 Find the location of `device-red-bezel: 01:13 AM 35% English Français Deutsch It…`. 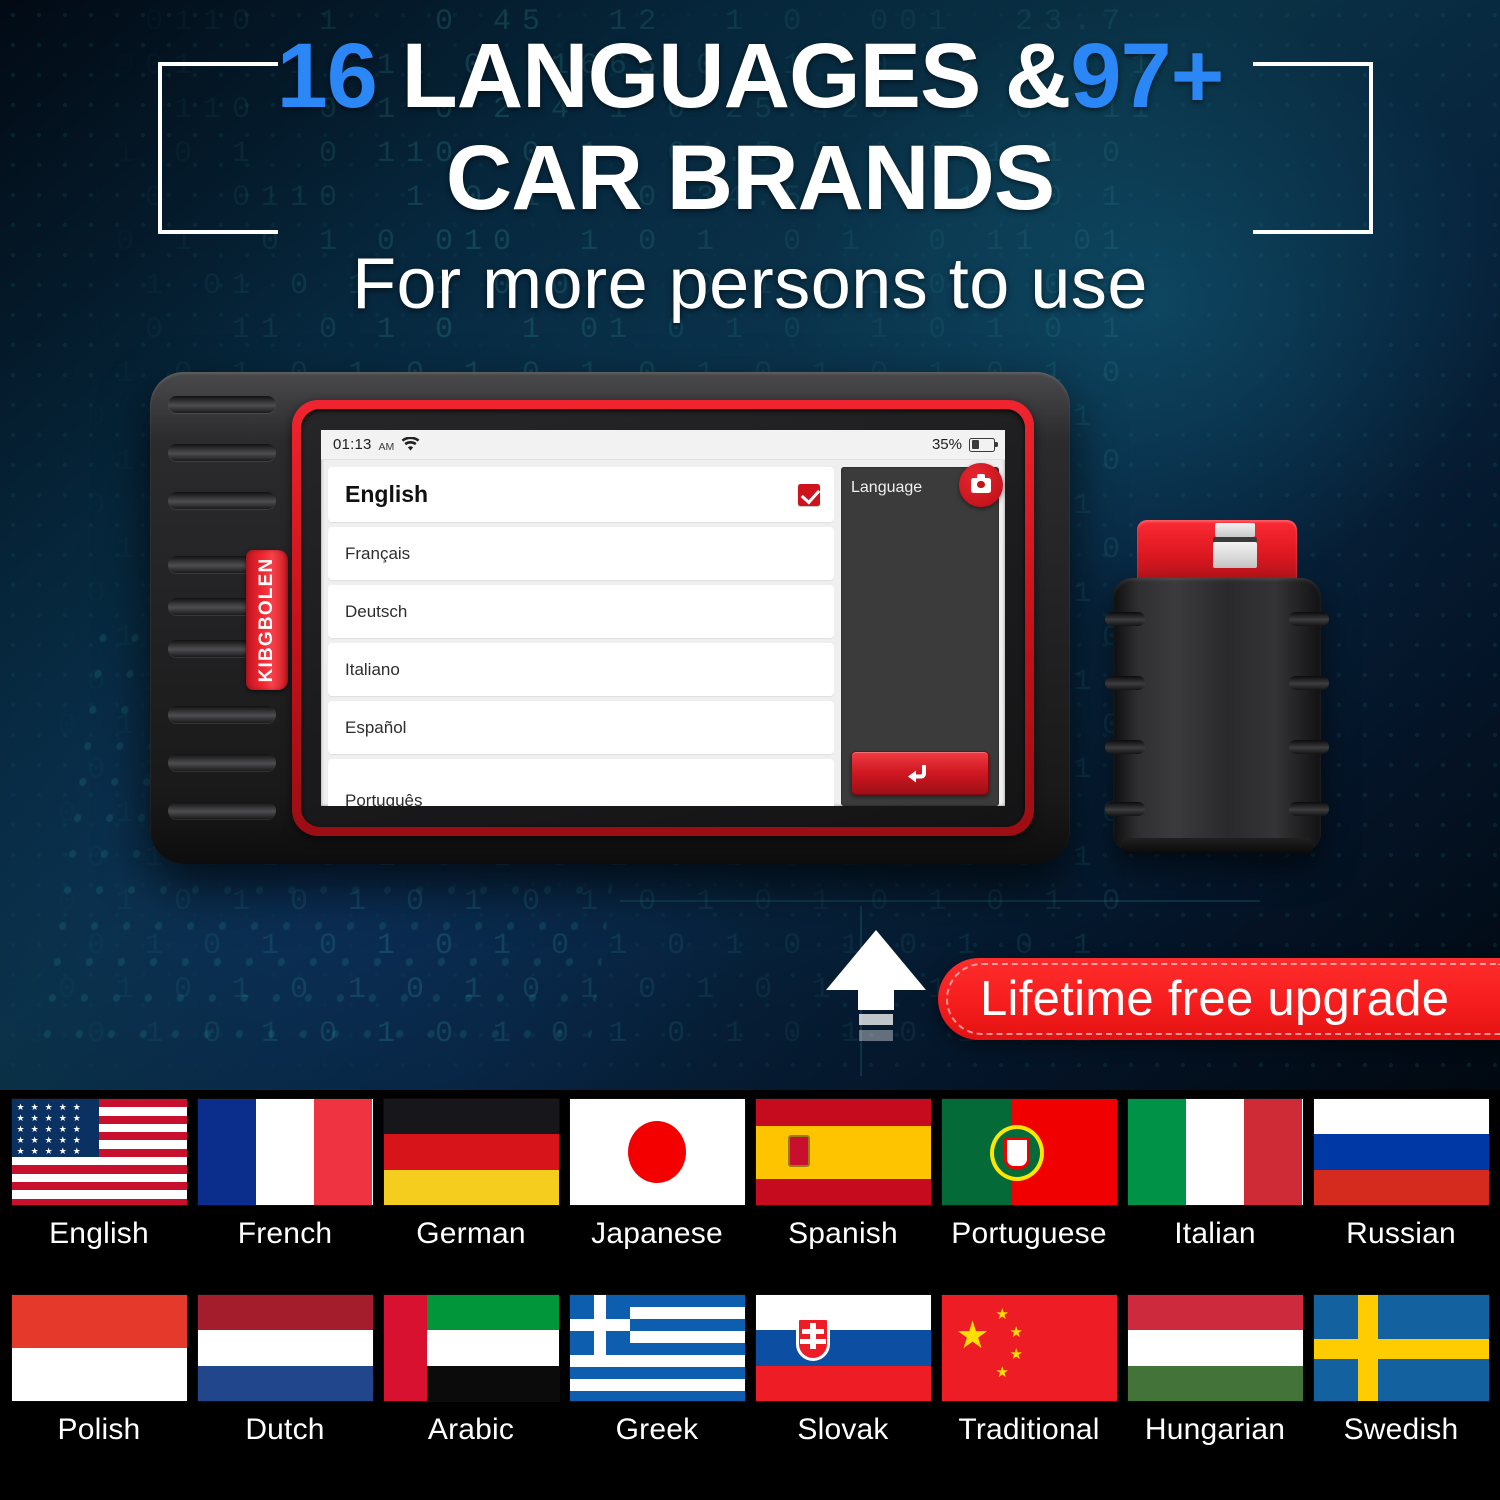

device-red-bezel: 01:13 AM 35% English Français Deutsch It… is located at coordinates (663, 618).